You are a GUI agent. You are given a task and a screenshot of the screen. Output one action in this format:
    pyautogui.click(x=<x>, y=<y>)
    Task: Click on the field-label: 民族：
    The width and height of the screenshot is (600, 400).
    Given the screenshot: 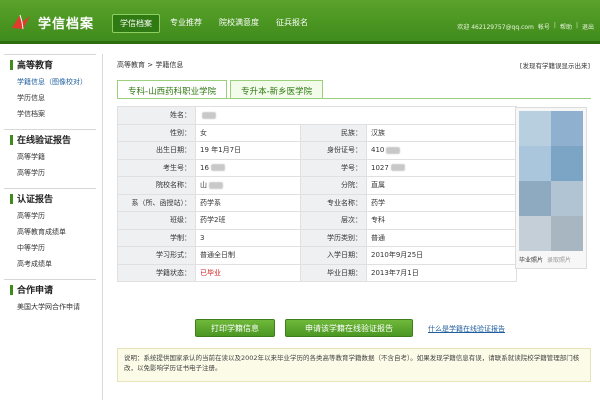 What is the action you would take?
    pyautogui.click(x=333, y=132)
    